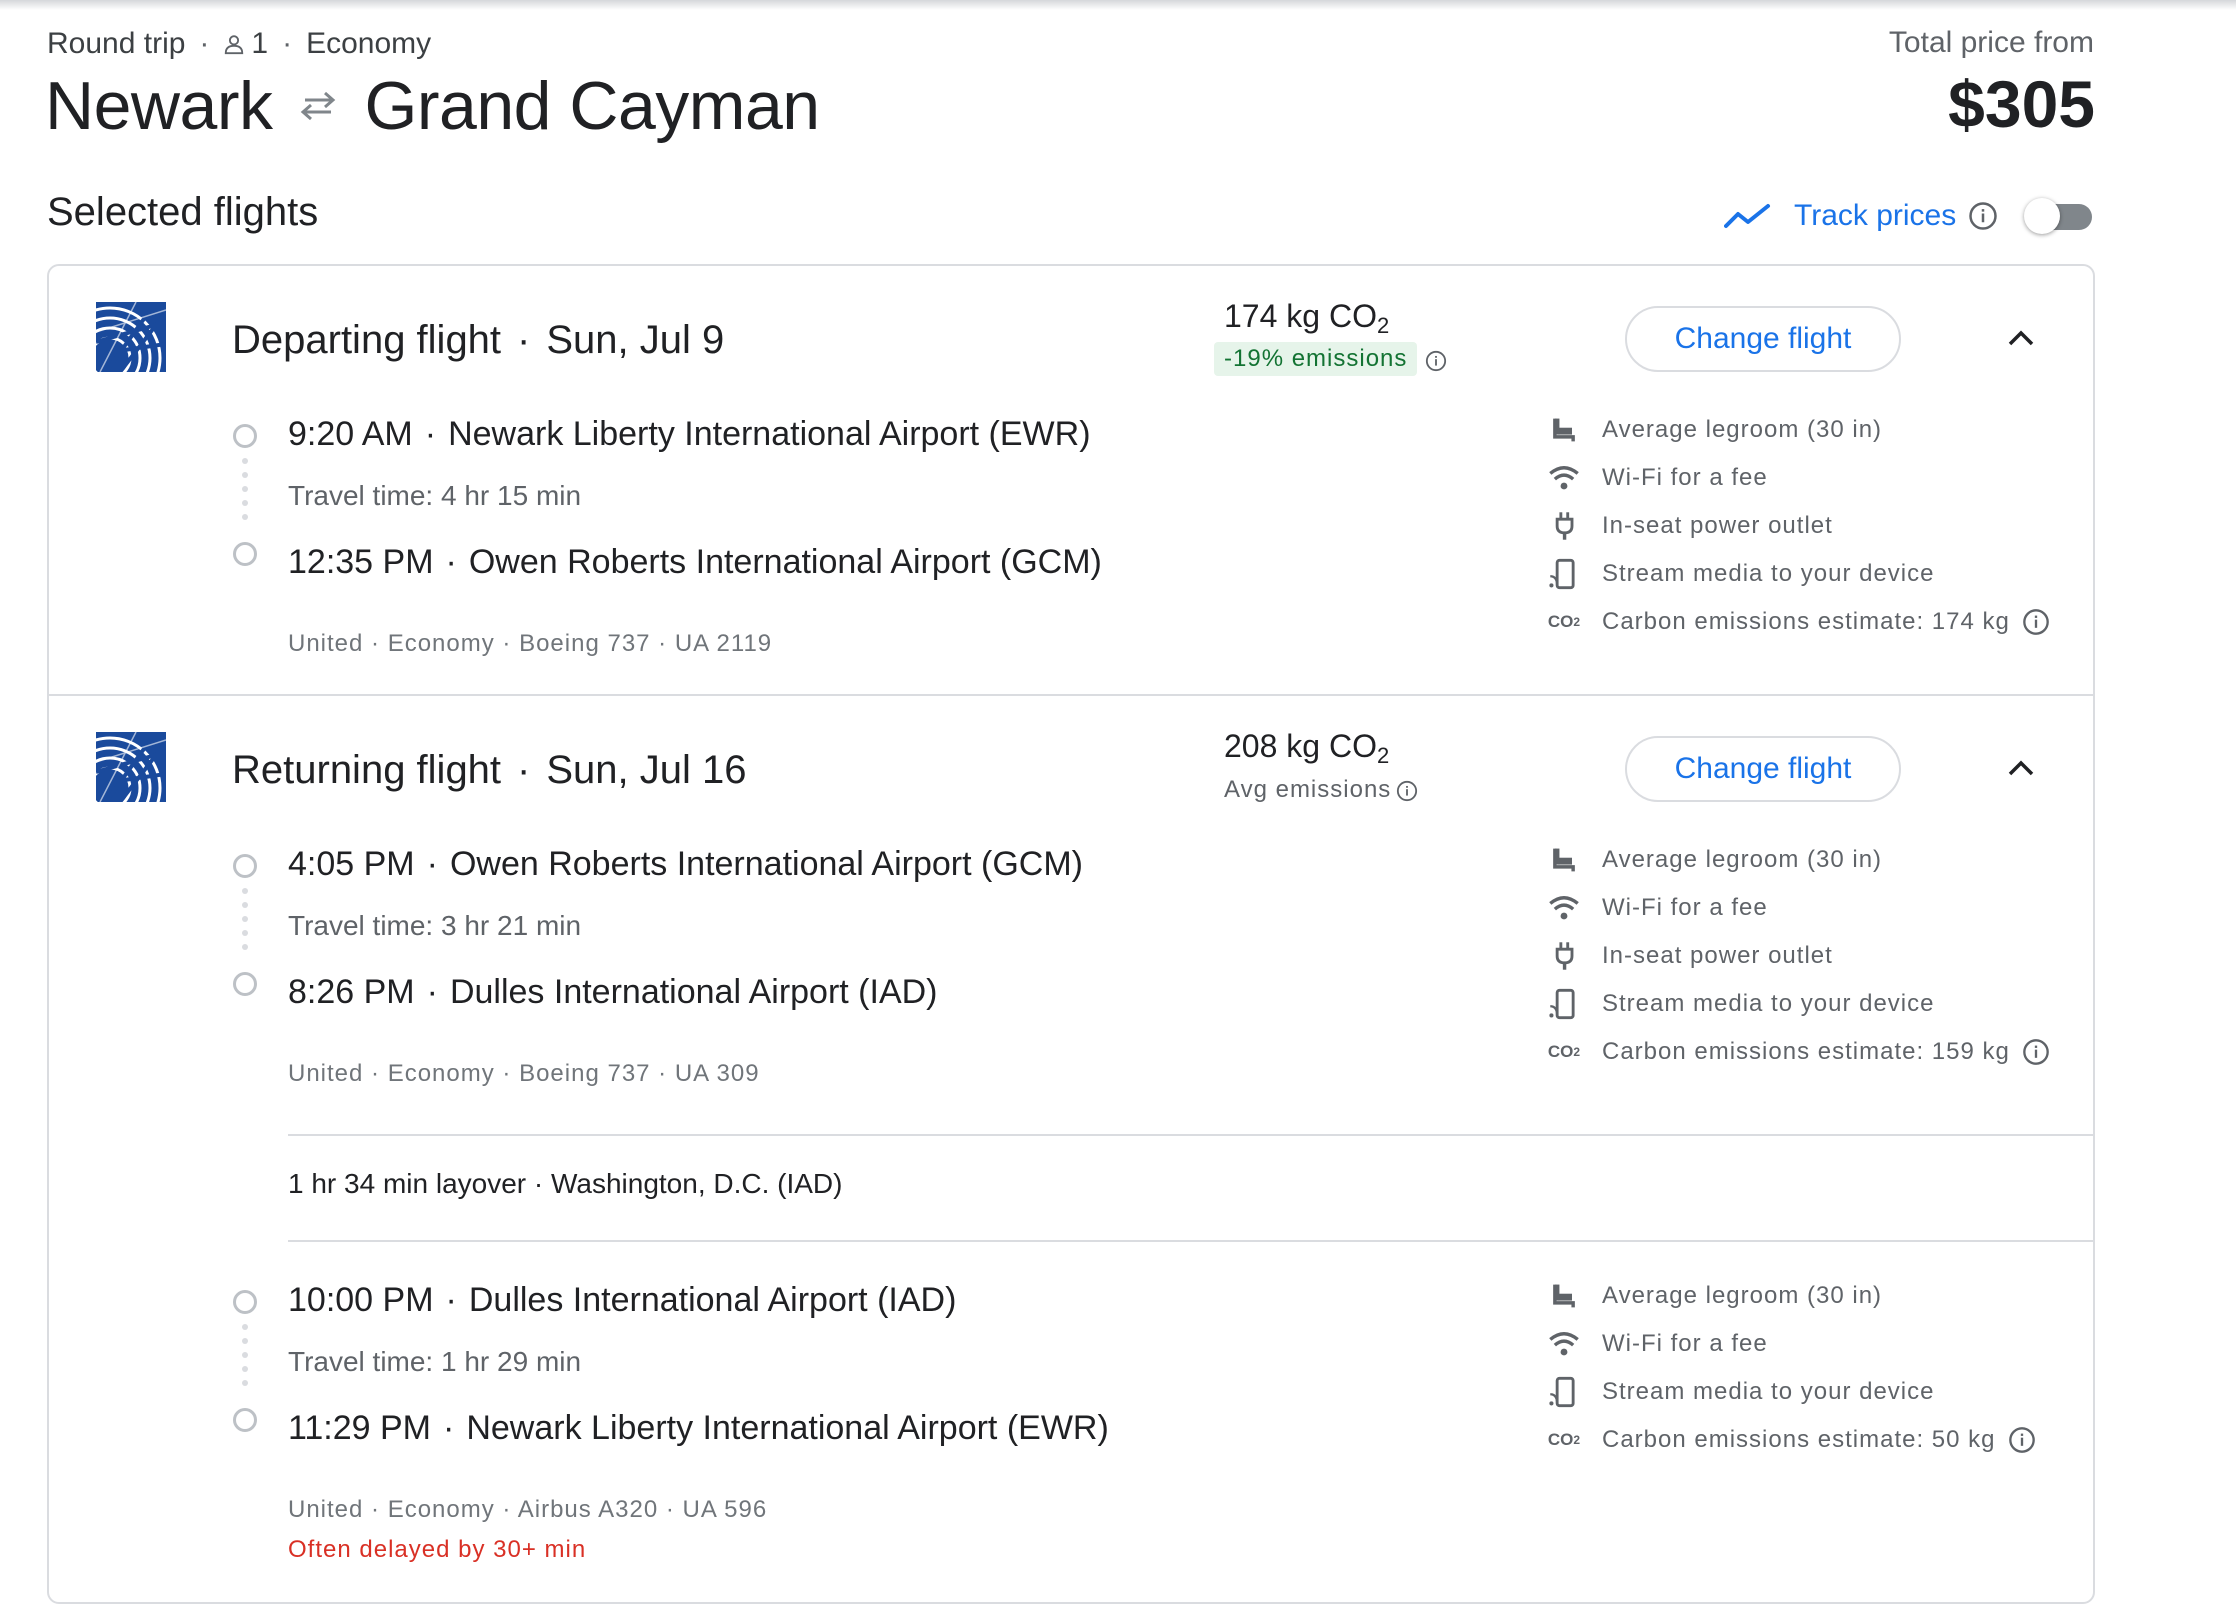 Image resolution: width=2236 pixels, height=1624 pixels. I want to click on arrival-time: 8:26 PM, so click(351, 991).